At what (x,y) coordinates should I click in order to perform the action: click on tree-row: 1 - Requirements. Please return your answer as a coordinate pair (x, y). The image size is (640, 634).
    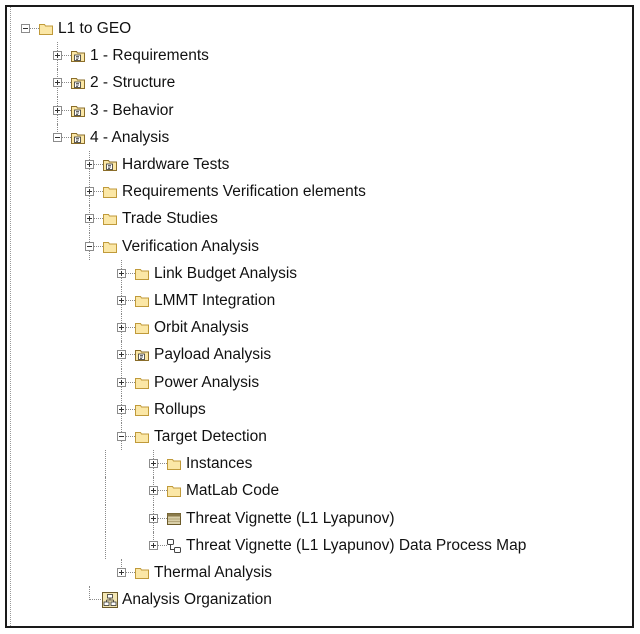
    Looking at the image, I should click on (319, 56).